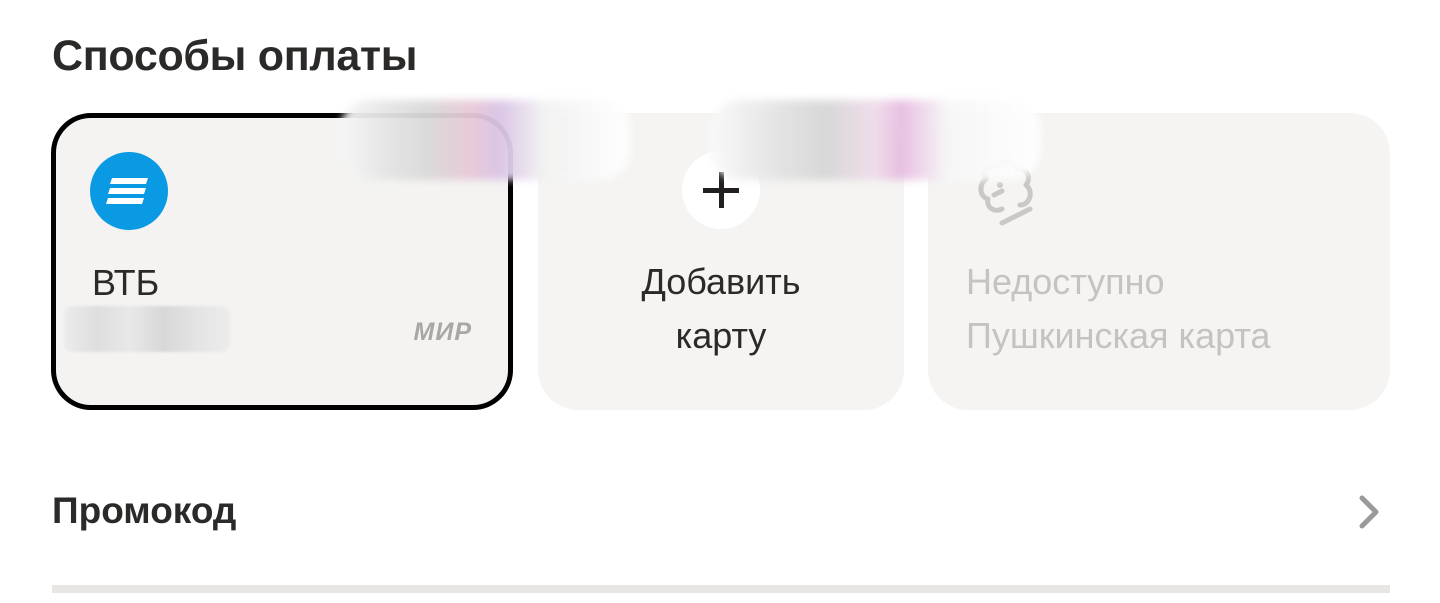 The height and width of the screenshot is (603, 1440). What do you see at coordinates (442, 332) in the screenshot?
I see `mir-payment-logo: МИР` at bounding box center [442, 332].